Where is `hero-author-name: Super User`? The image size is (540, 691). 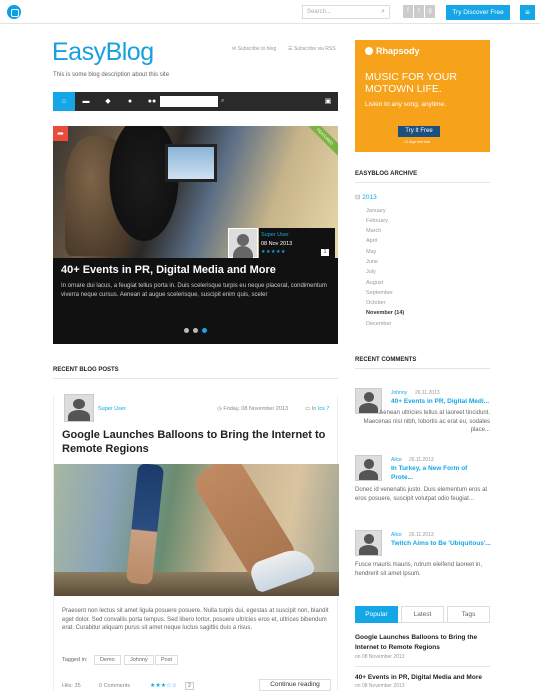 hero-author-name: Super User is located at coordinates (275, 235).